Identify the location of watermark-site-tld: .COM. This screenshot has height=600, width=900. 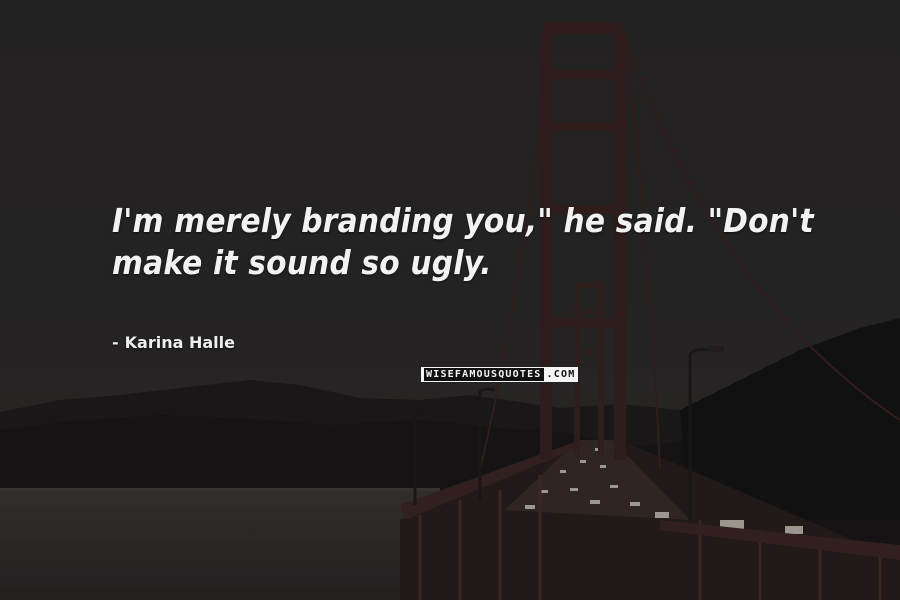
(561, 374).